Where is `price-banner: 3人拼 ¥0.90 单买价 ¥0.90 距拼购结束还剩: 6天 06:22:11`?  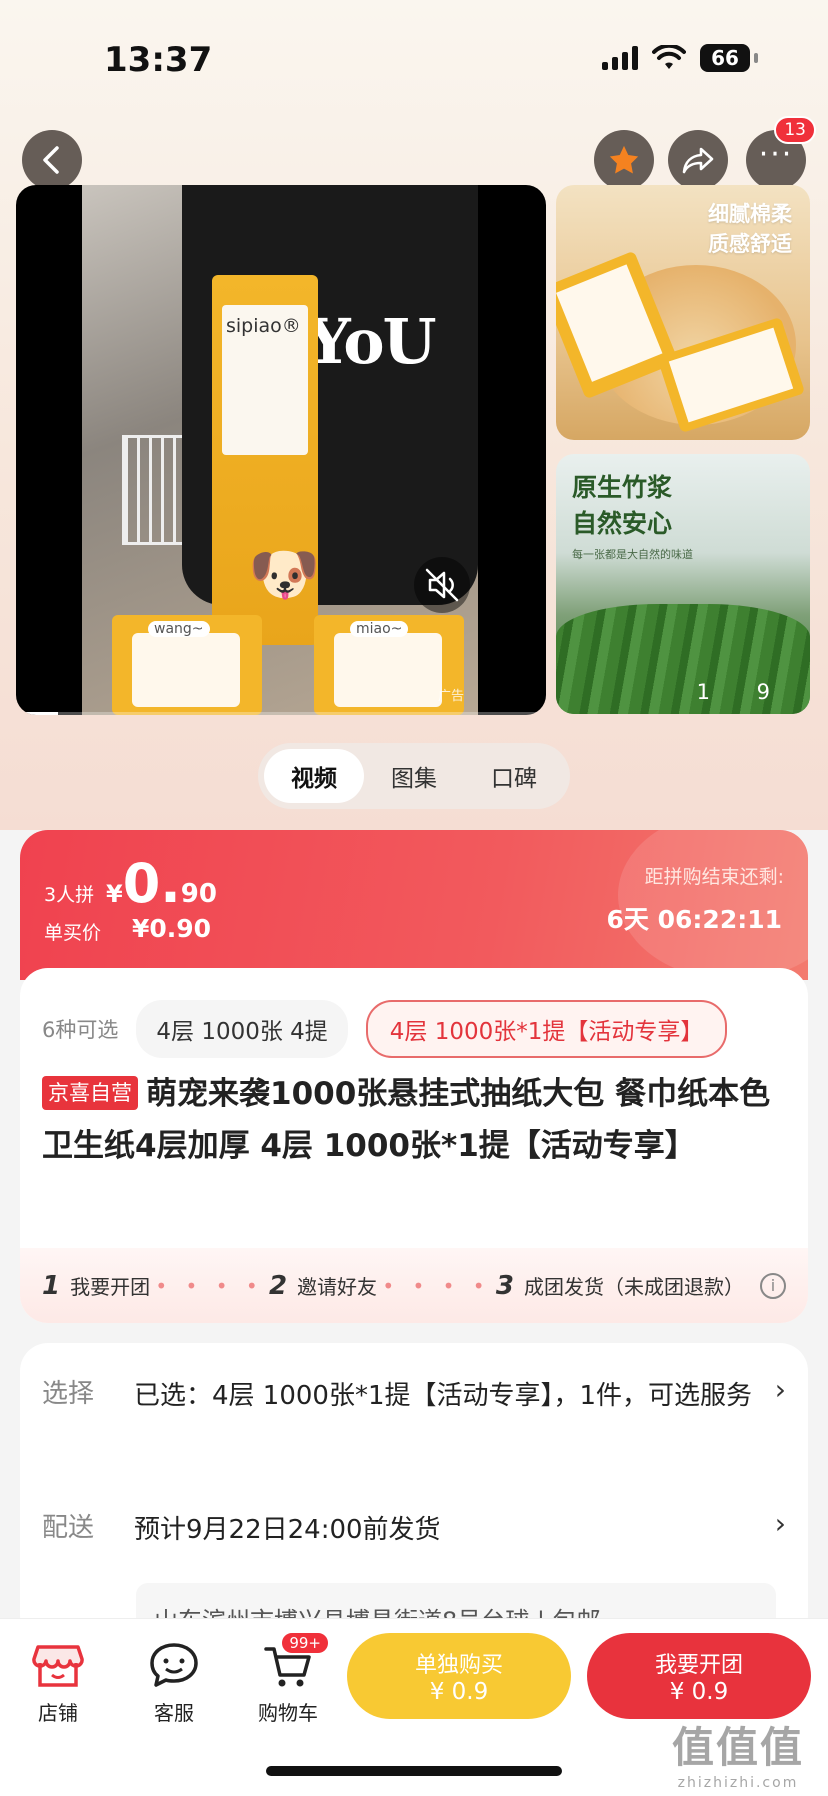 price-banner: 3人拼 ¥0.90 单买价 ¥0.90 距拼购结束还剩: 6天 06:22:11 is located at coordinates (414, 905).